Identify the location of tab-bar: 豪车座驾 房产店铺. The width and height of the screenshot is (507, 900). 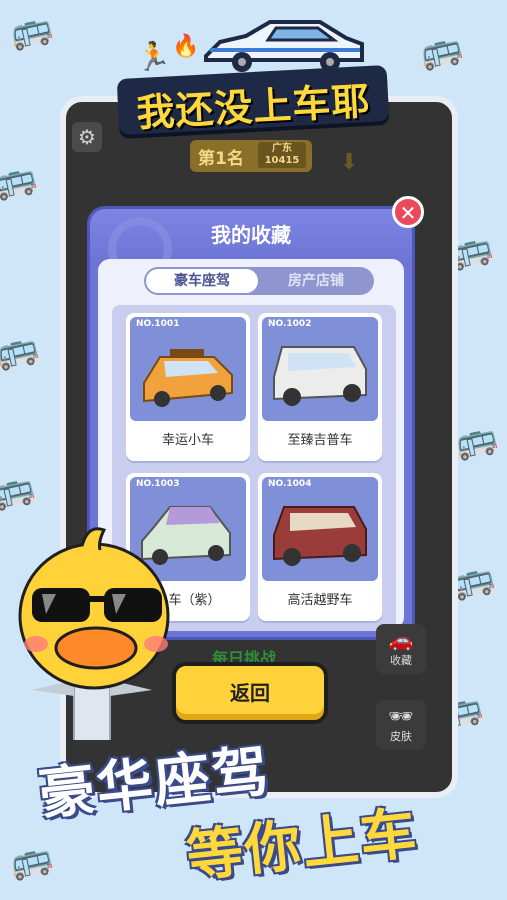
(259, 281).